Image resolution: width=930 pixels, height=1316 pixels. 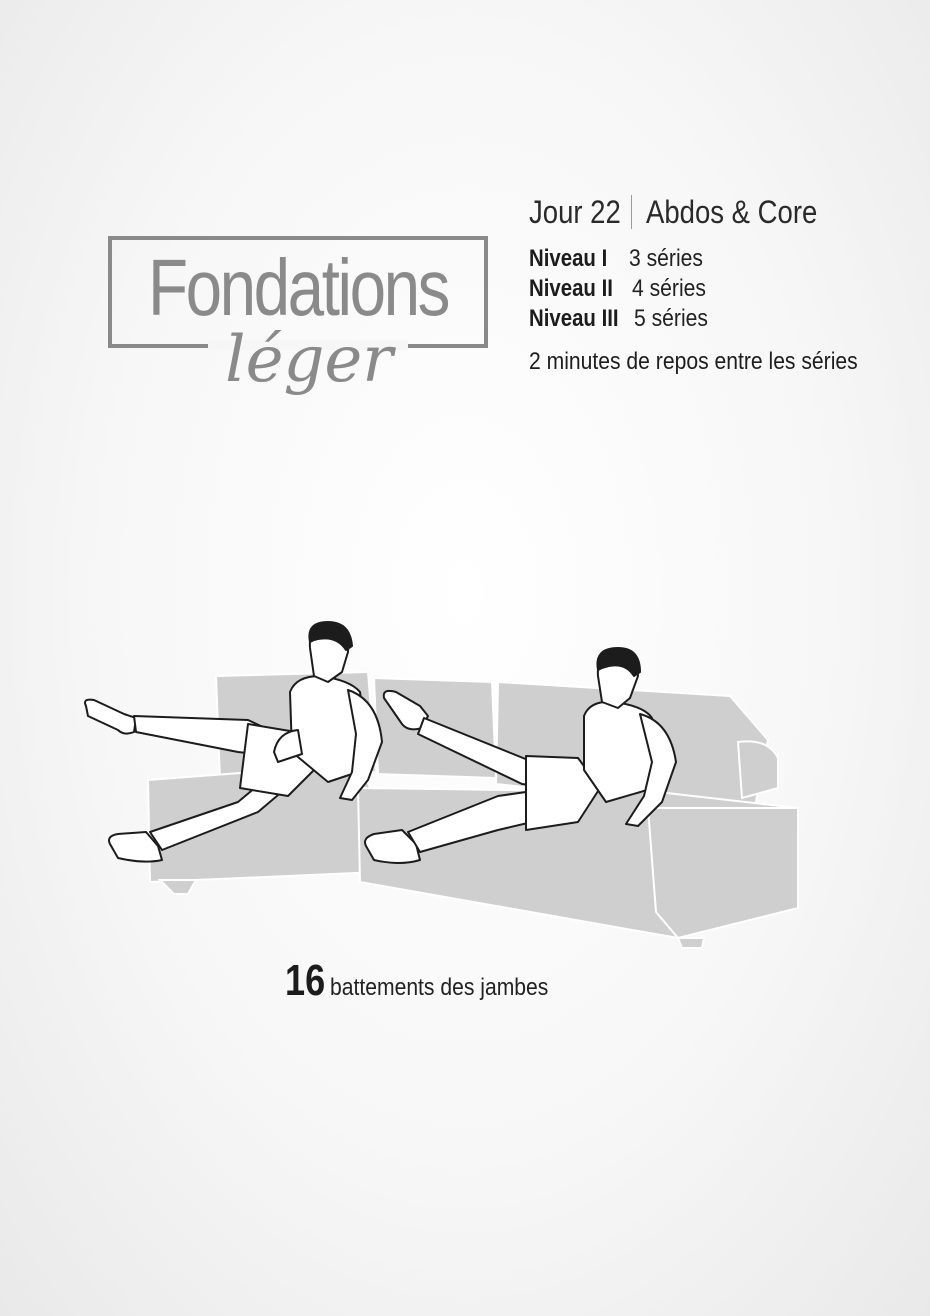 I want to click on day-label: Jour 22, so click(x=575, y=211).